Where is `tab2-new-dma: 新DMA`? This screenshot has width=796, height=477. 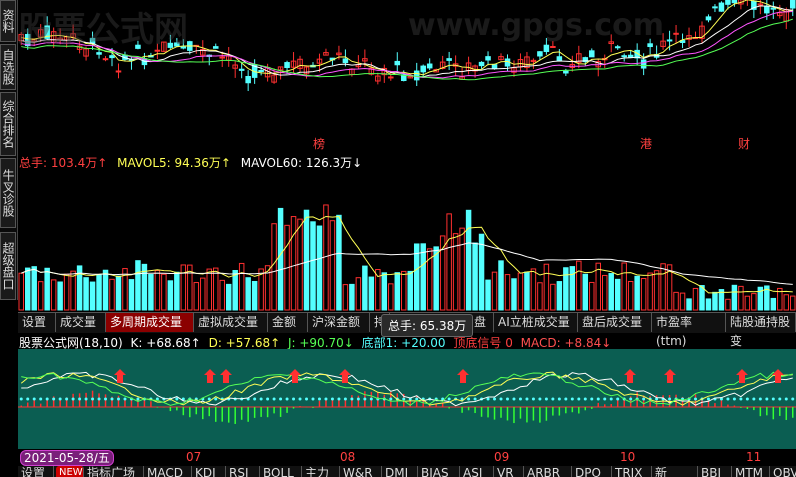 tab2-new-dma: 新DMA is located at coordinates (675, 471).